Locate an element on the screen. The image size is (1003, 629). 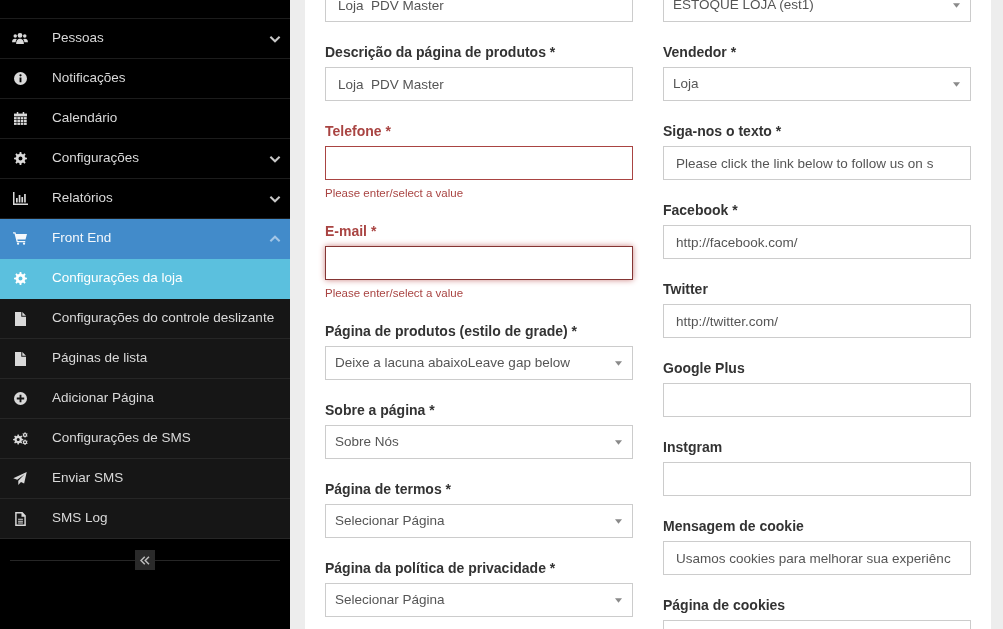
field-label: Twitter is located at coordinates (686, 289).